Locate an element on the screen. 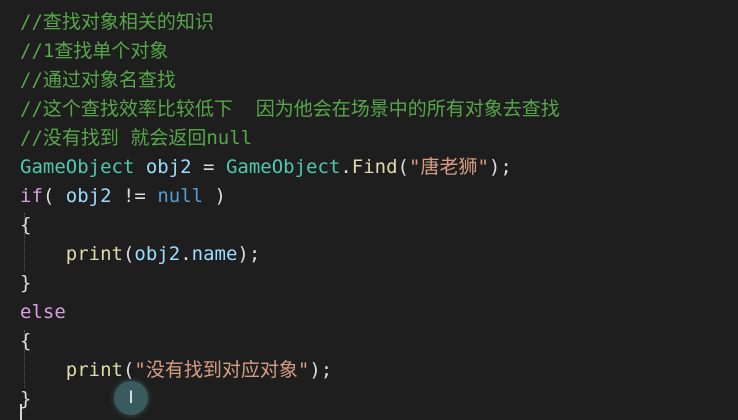  code-token-comment: //这个查找效率比较低下 因为他会在场景中的所有对象去查找 is located at coordinates (290, 109).